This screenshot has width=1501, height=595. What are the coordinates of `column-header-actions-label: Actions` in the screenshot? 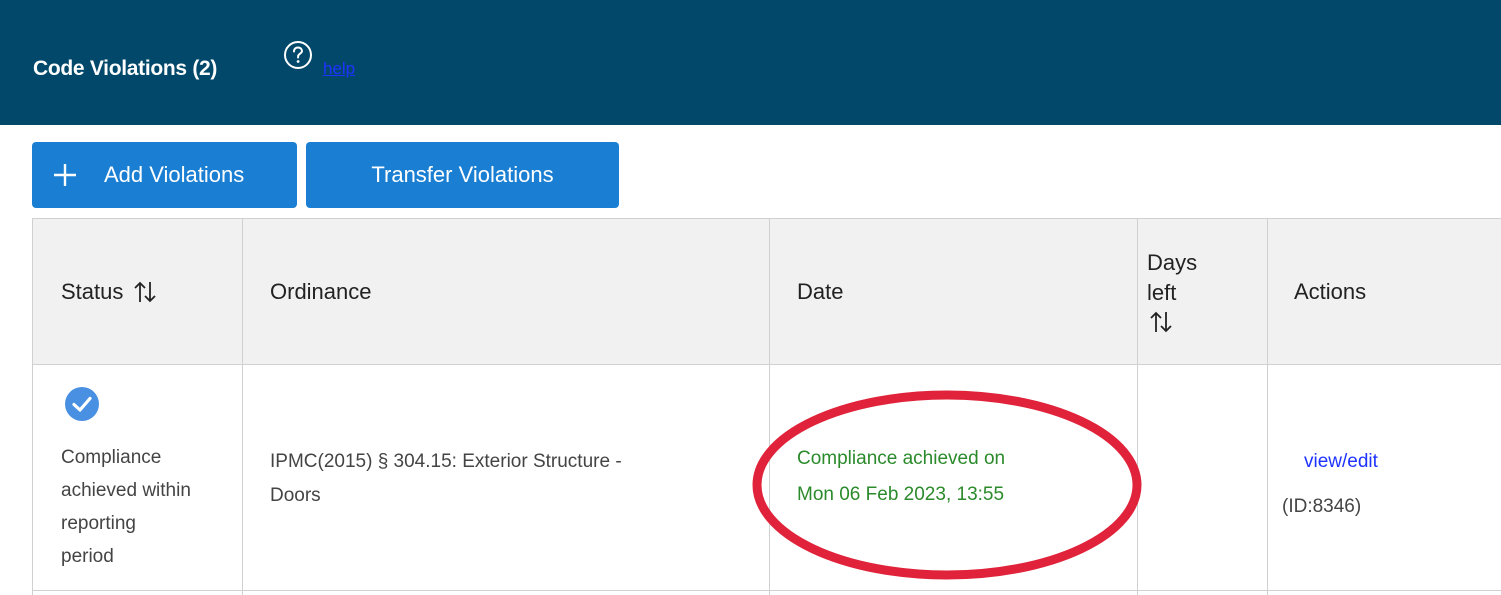 It's located at (1330, 291).